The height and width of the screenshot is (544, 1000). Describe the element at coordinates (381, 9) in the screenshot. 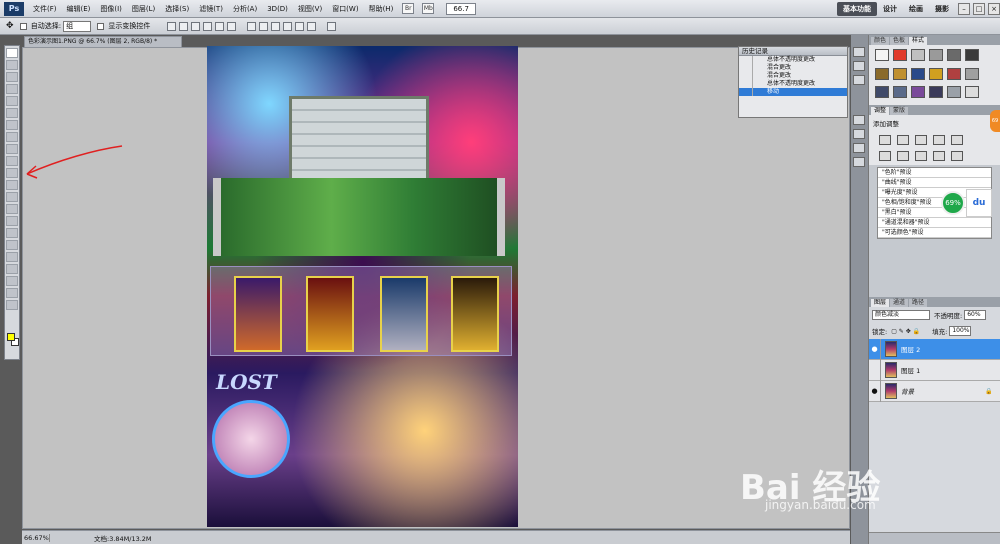

I see `menu-help: 帮助(H)` at that location.